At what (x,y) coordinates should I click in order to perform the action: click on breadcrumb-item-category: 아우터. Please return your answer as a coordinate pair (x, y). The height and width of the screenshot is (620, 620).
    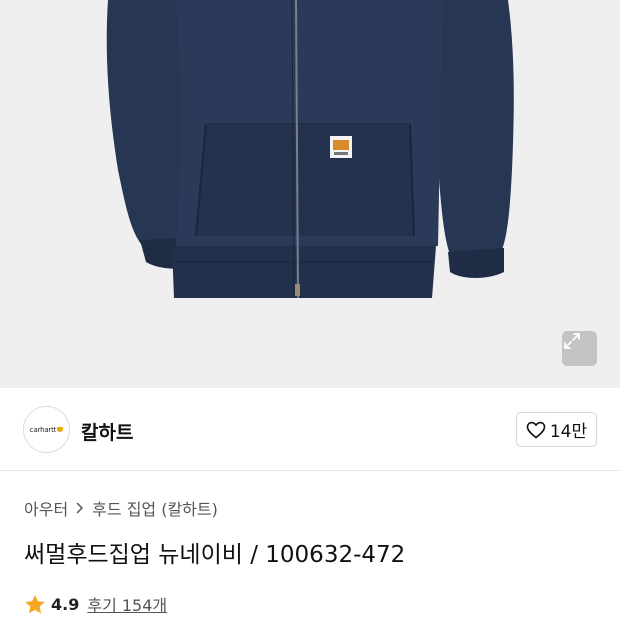
    Looking at the image, I should click on (46, 508).